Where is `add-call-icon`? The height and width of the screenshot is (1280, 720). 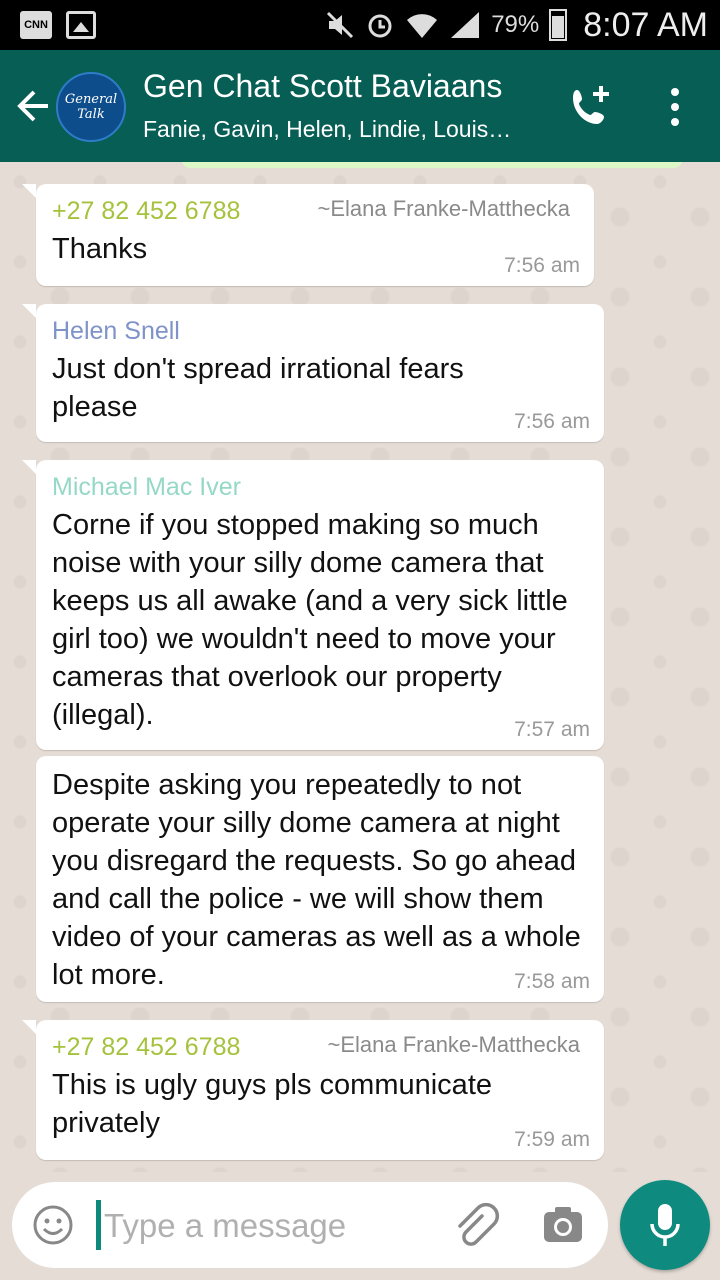 add-call-icon is located at coordinates (590, 107).